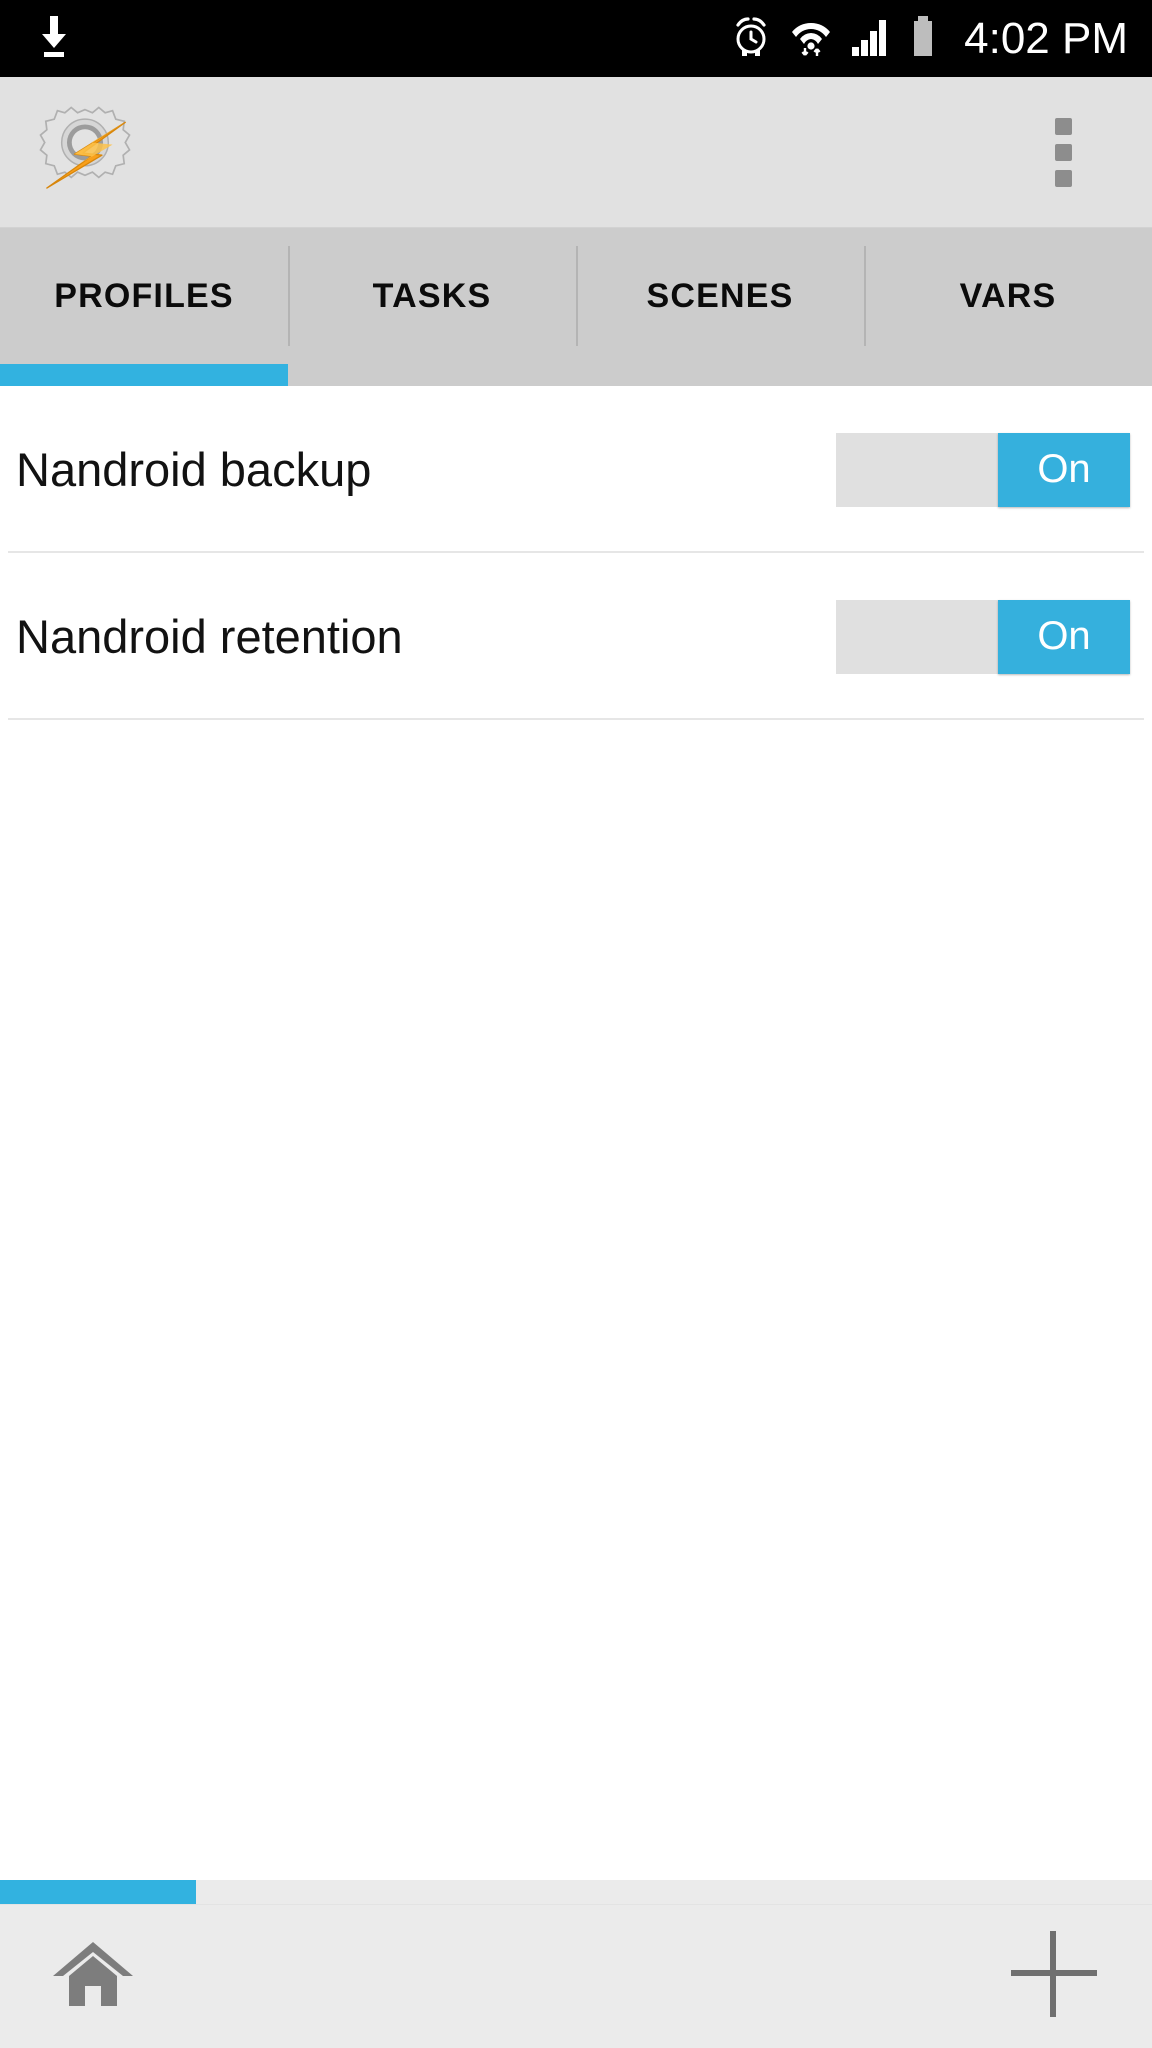 Image resolution: width=1152 pixels, height=2048 pixels. Describe the element at coordinates (811, 38) in the screenshot. I see `wifi-icon` at that location.